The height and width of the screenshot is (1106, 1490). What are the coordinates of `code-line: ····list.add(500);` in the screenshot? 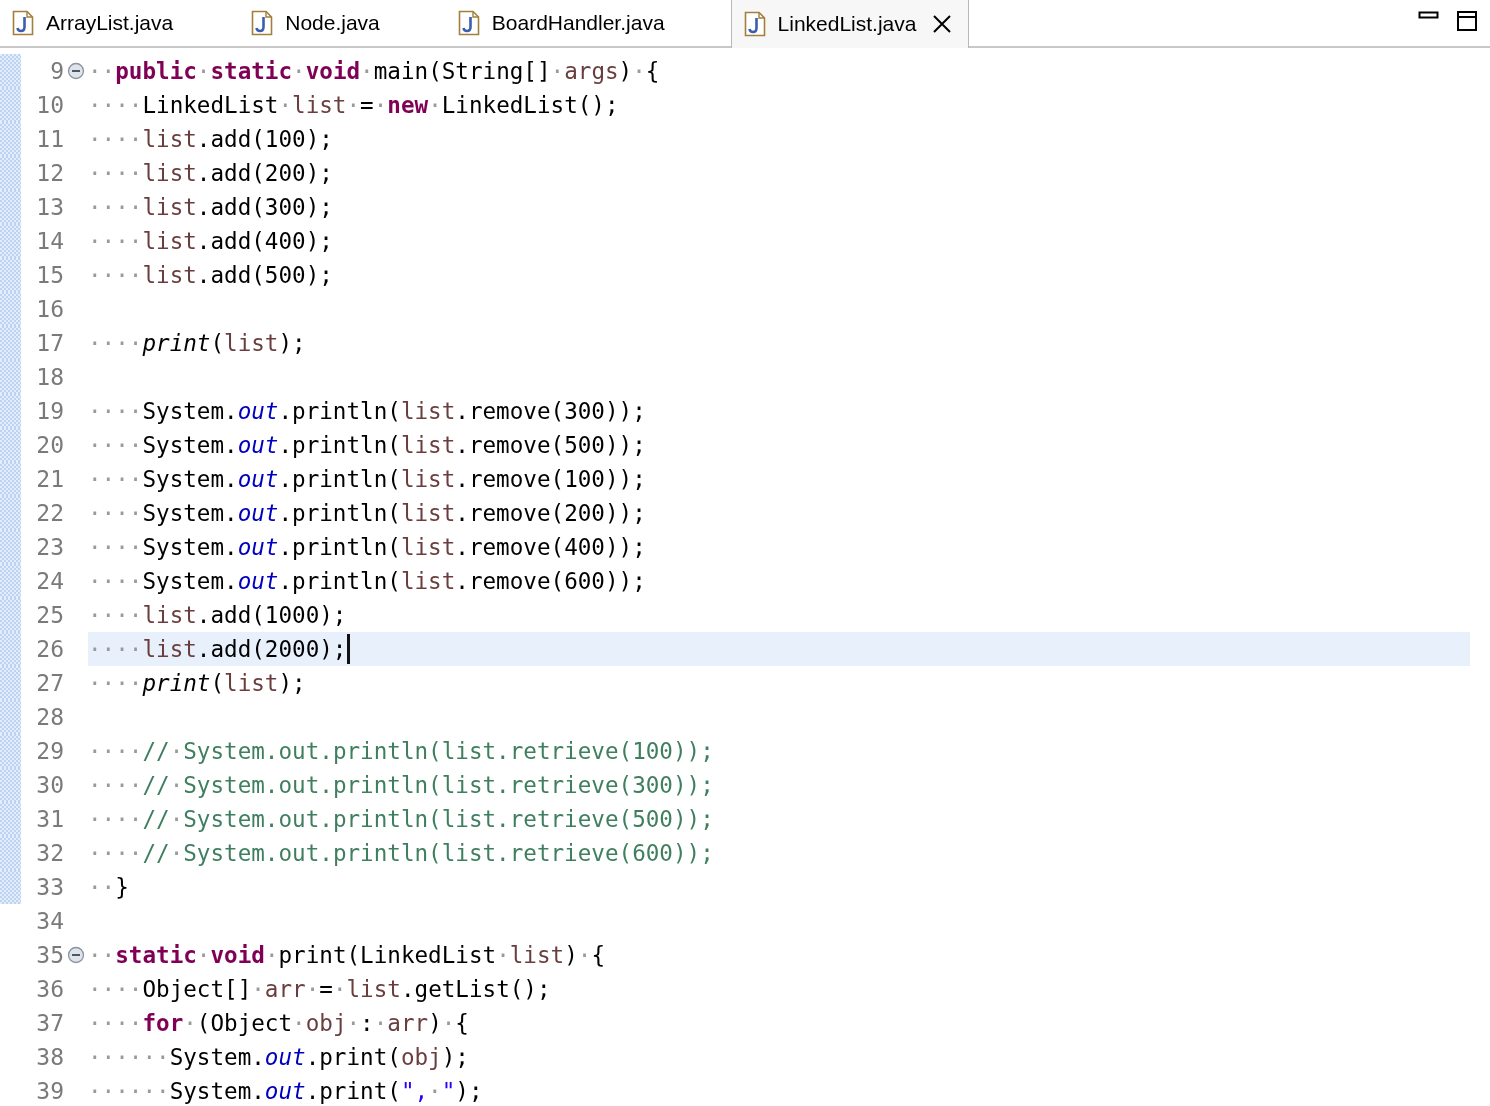 It's located at (210, 275).